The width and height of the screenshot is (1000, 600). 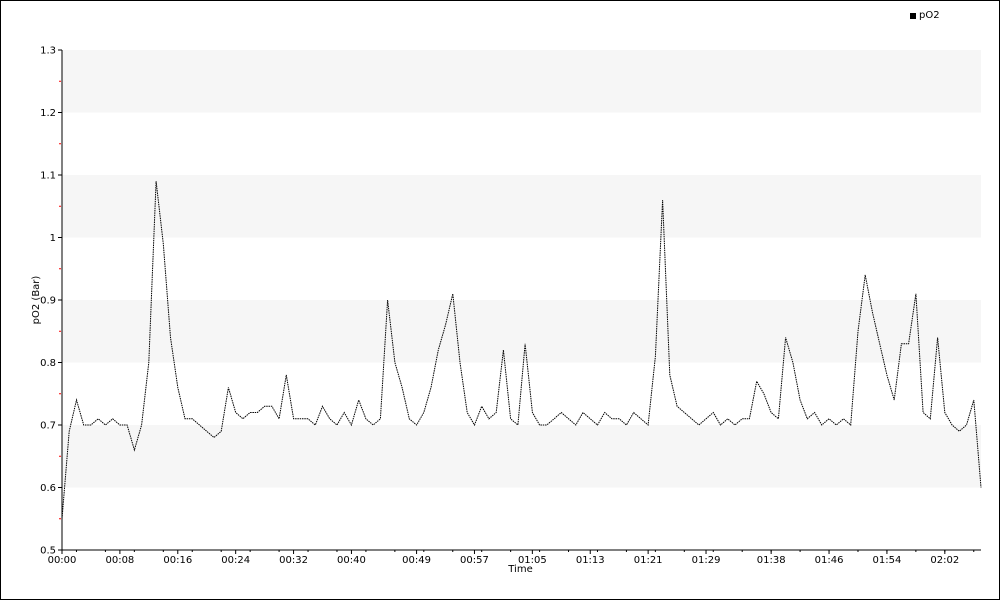 I want to click on x-tick-label: 01:13, so click(x=590, y=560).